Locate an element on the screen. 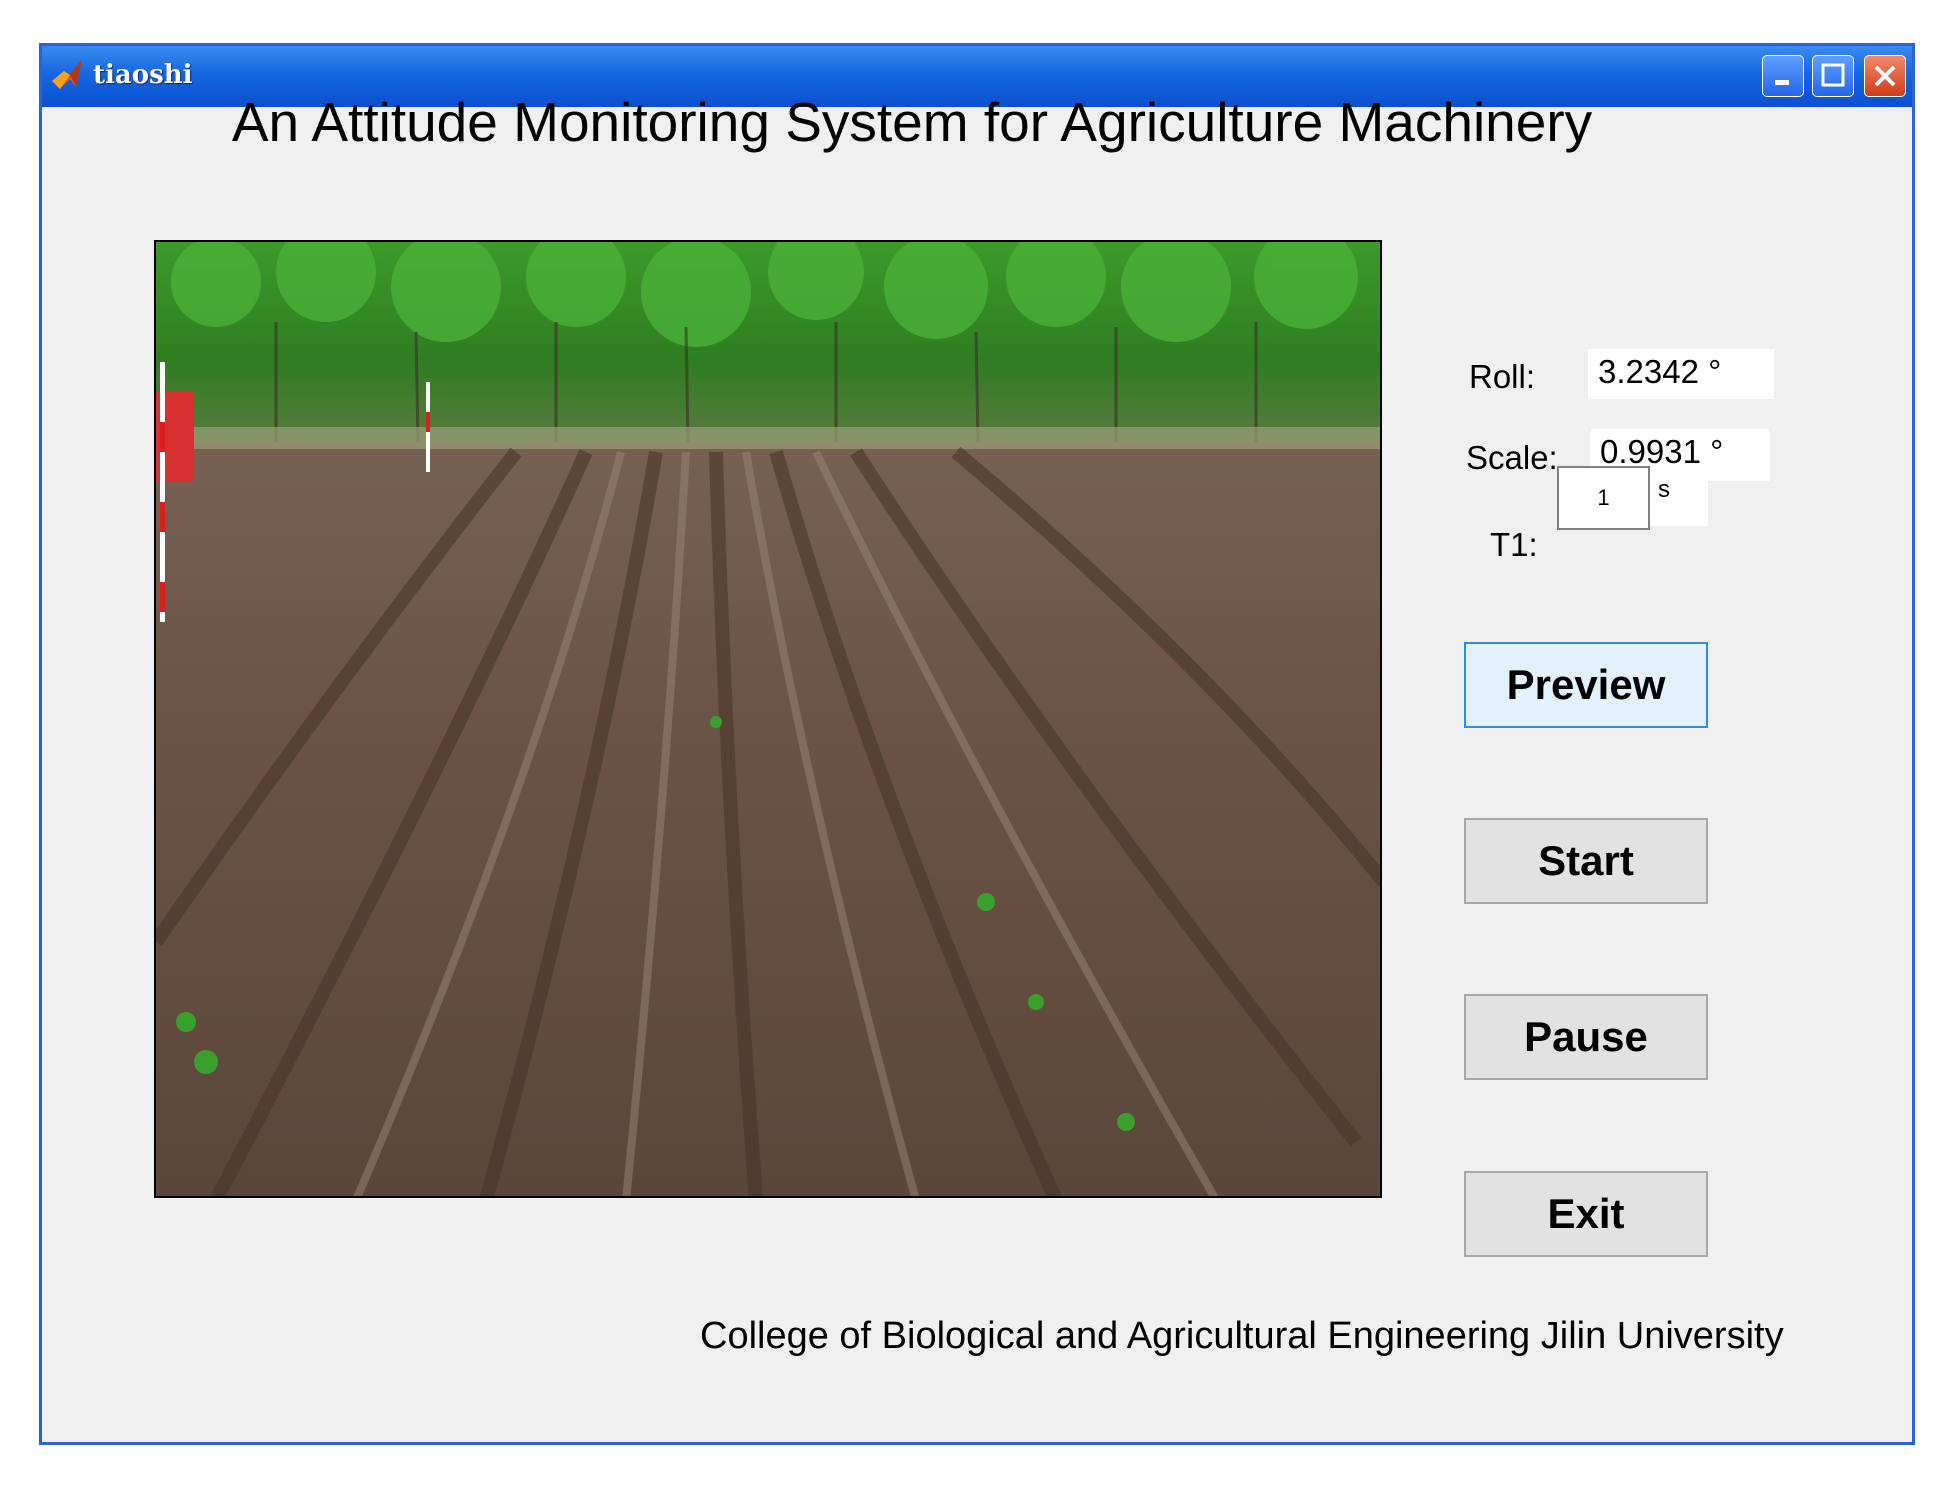 This screenshot has width=1951, height=1491. t1-input: 1 is located at coordinates (1603, 498).